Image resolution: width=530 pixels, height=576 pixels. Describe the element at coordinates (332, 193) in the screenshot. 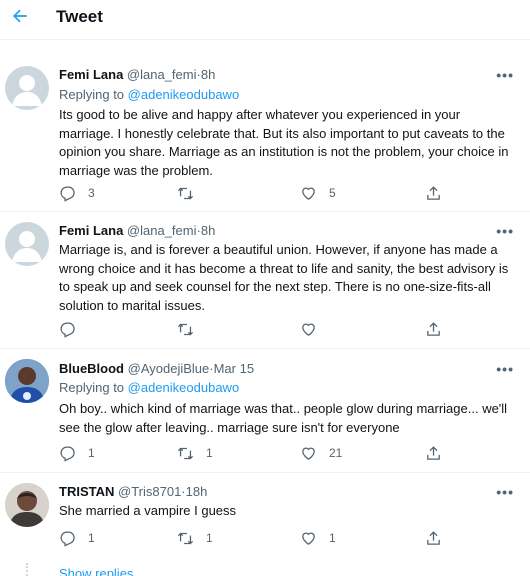

I see `like-count: 5` at that location.